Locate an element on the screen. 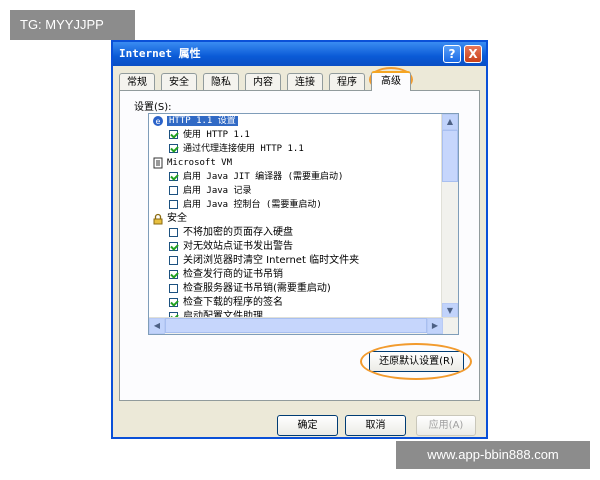  lock-icon is located at coordinates (158, 219).